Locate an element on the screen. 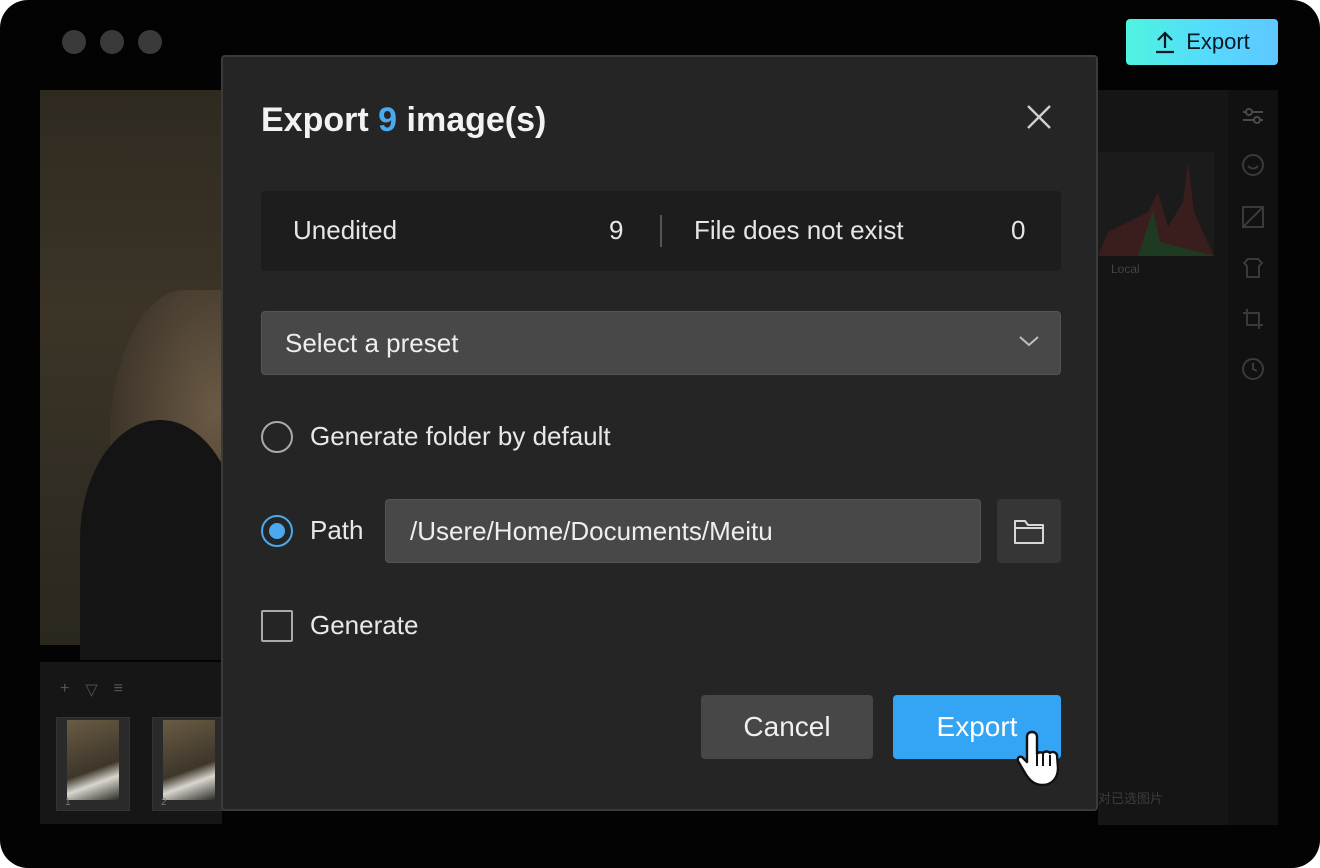  default-folder-label: Generate folder by default is located at coordinates (460, 436).